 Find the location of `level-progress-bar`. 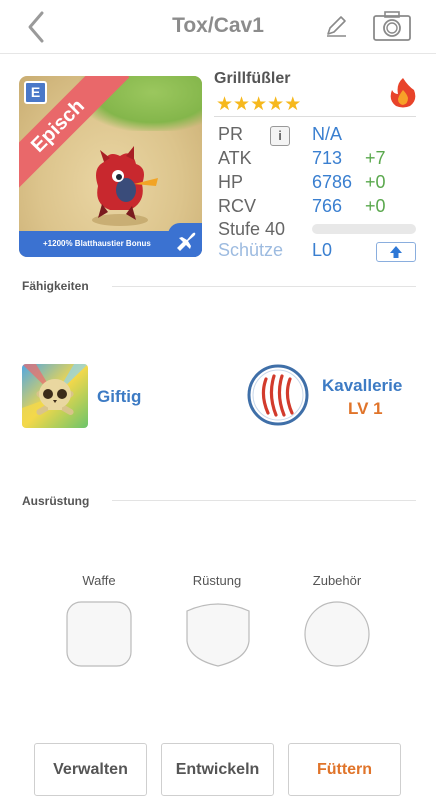

level-progress-bar is located at coordinates (364, 229).